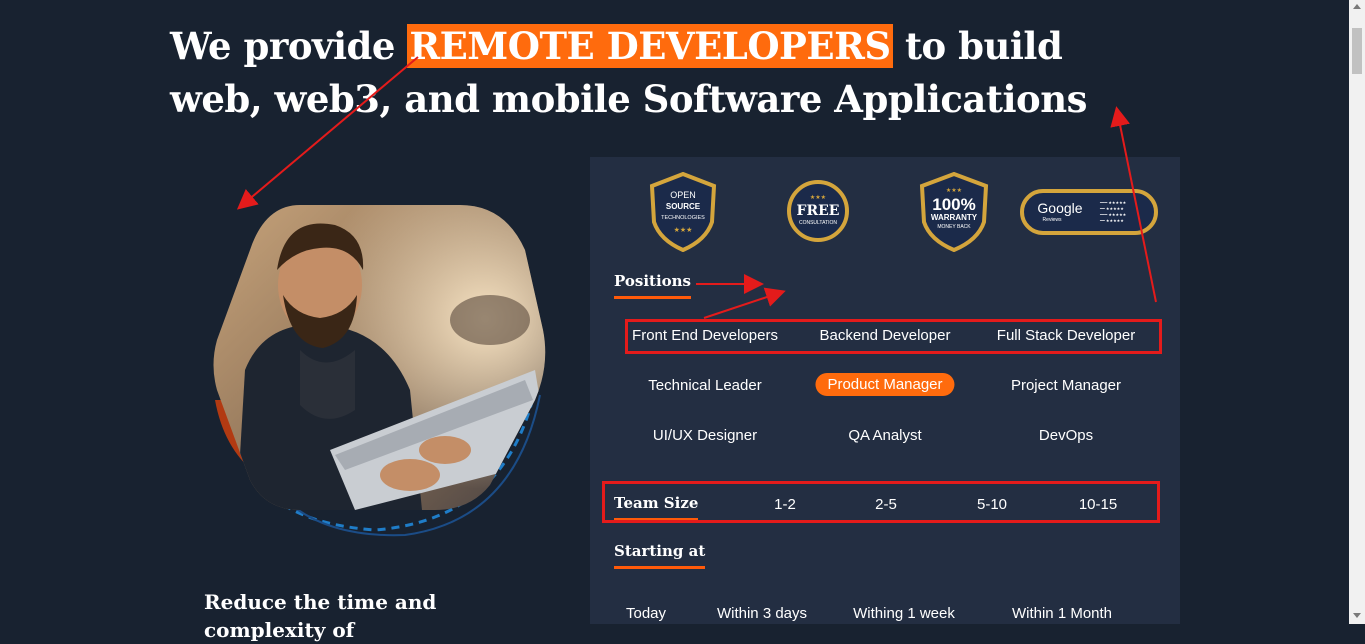  What do you see at coordinates (683, 213) in the screenshot?
I see `open-source-badge: OPEN SOURCE TECHNOLOGIES ★★★` at bounding box center [683, 213].